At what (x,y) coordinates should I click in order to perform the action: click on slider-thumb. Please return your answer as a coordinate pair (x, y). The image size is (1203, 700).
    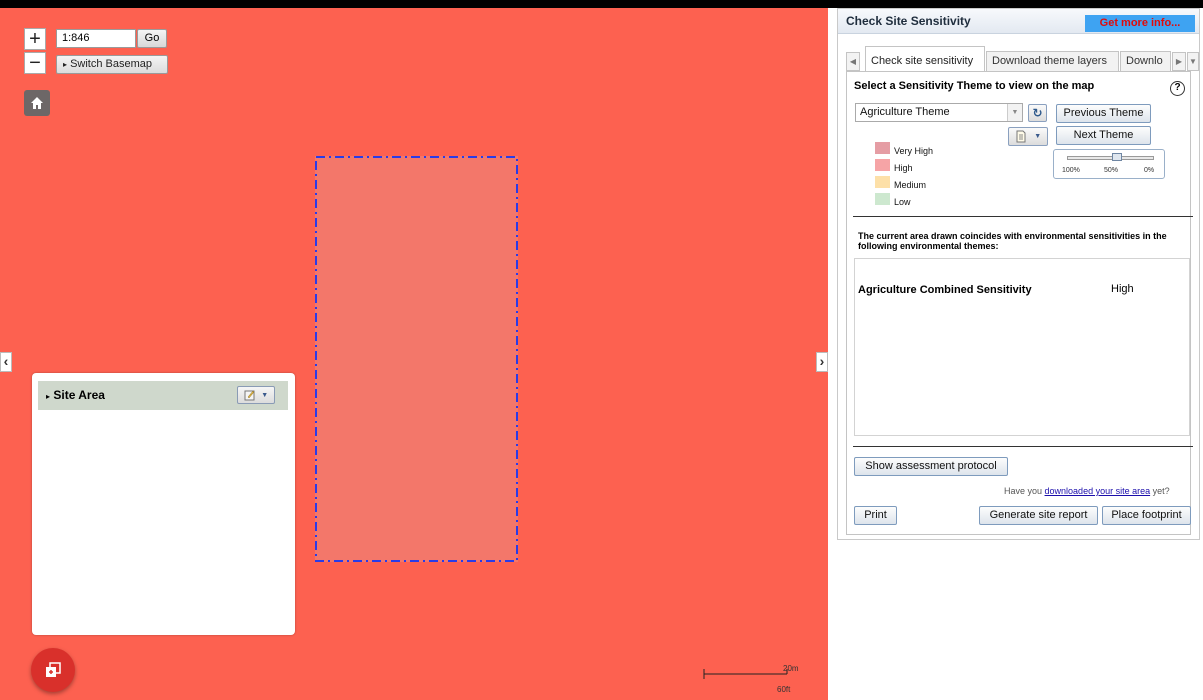
    Looking at the image, I should click on (1117, 157).